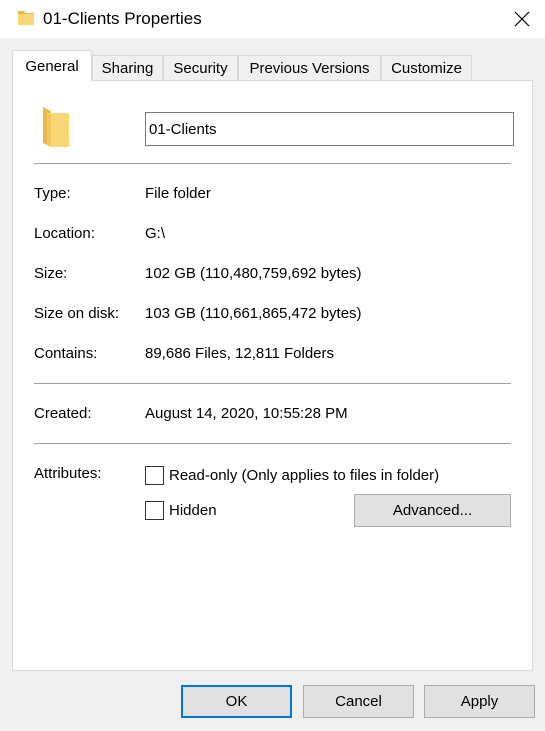 The image size is (545, 731). Describe the element at coordinates (154, 475) in the screenshot. I see `readonly-checkbox` at that location.